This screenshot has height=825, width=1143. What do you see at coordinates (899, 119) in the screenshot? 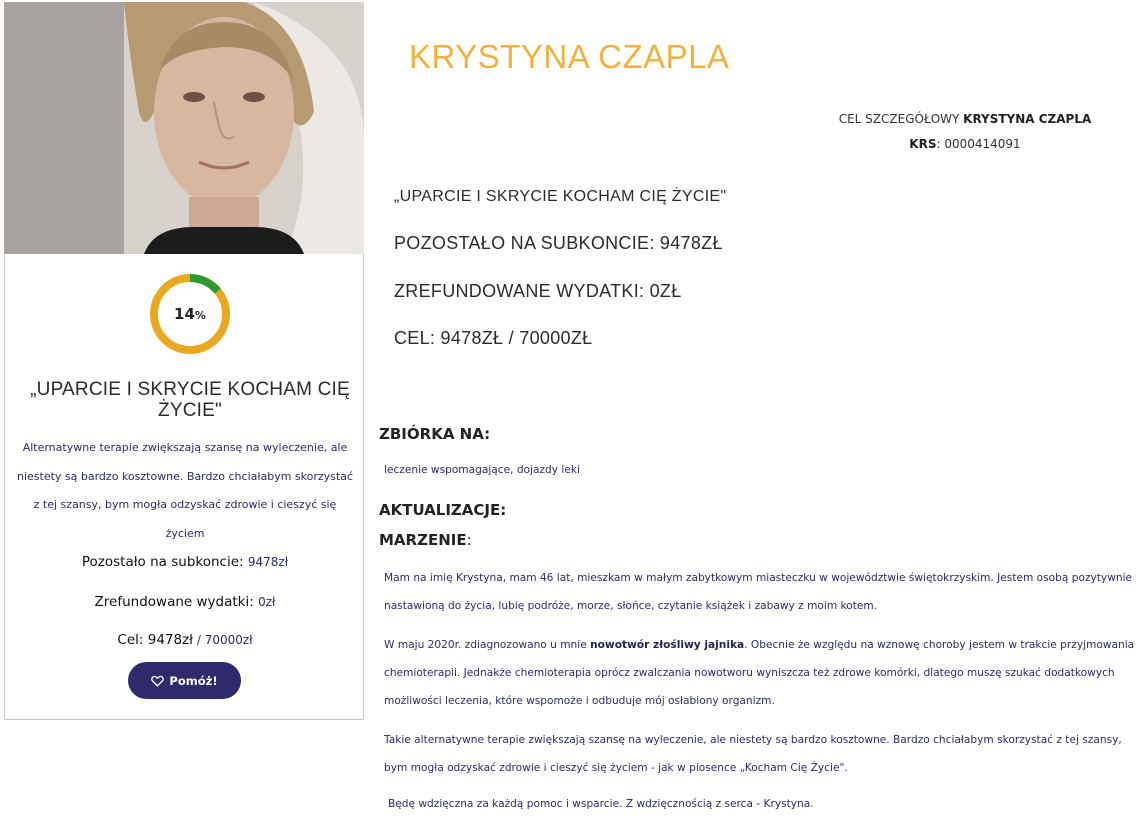
I see `goal-prefix: CEL SZCZEGÓŁOWY` at bounding box center [899, 119].